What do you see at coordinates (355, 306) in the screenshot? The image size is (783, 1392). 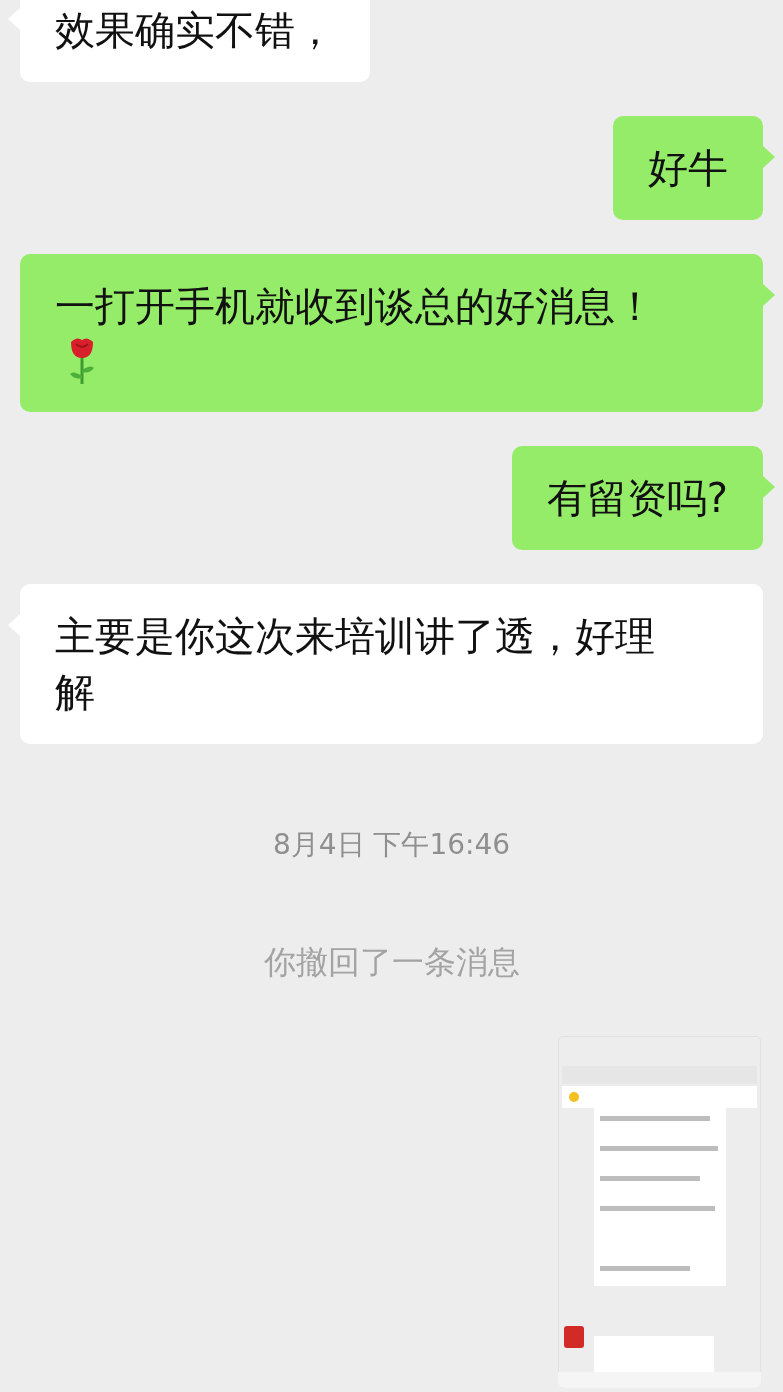 I see `message-text: 一打开手机就收到谈总的好消息！` at bounding box center [355, 306].